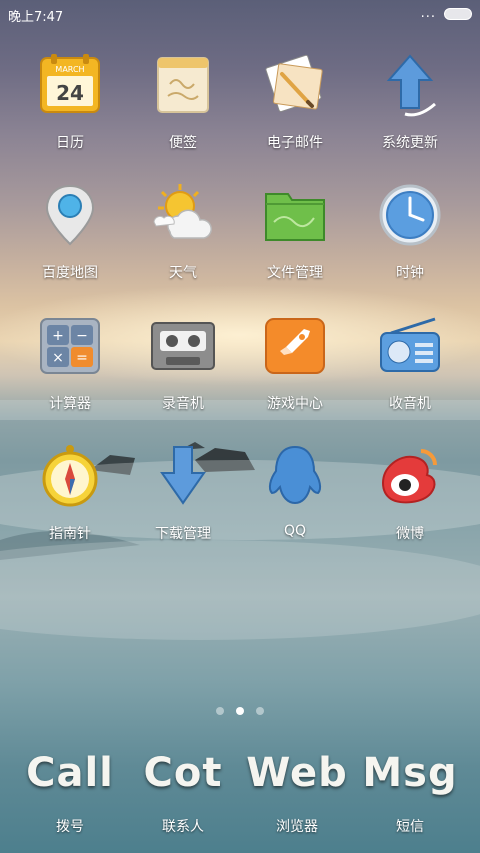  I want to click on app-notes: 便签, so click(183, 112).